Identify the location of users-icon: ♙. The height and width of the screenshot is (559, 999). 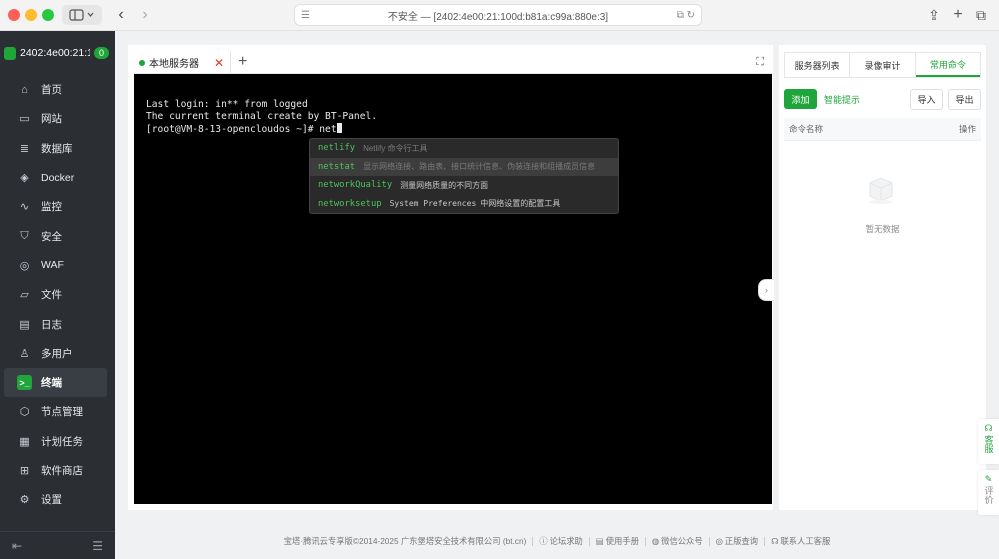
(24, 353).